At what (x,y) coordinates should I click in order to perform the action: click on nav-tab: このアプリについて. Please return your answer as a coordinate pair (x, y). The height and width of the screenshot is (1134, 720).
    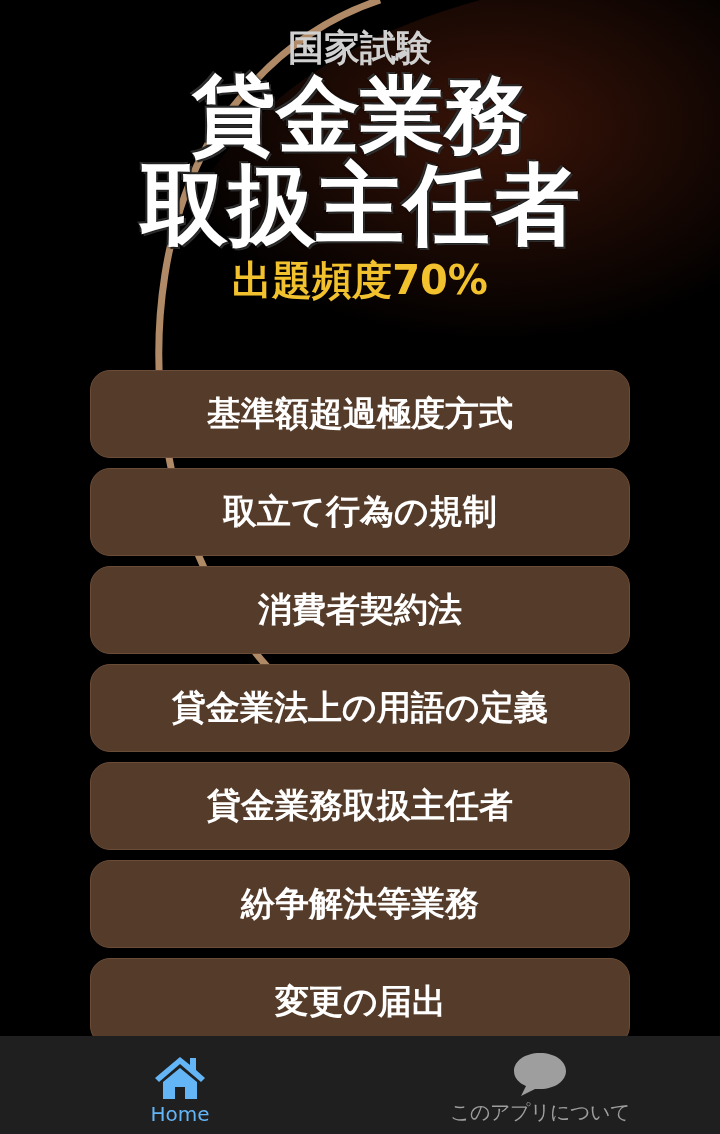
    Looking at the image, I should click on (540, 1085).